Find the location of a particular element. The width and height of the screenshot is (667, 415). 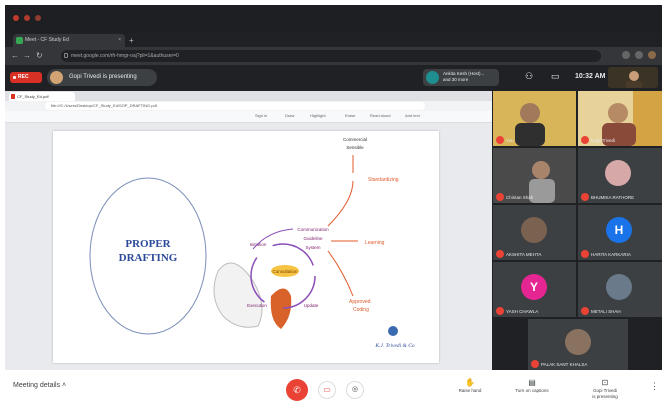

browser-tab-title: Meet - CF Study Ed is located at coordinates (47, 40).